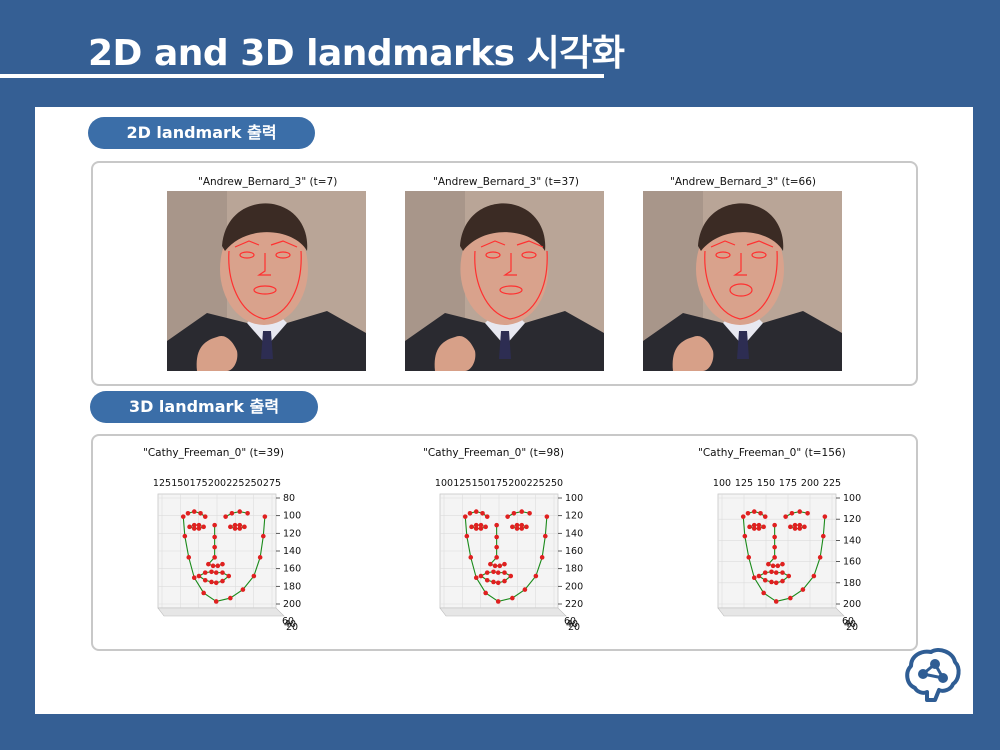 Image resolution: width=1000 pixels, height=750 pixels. I want to click on section-label-3d: 3D landmark 출력, so click(204, 407).